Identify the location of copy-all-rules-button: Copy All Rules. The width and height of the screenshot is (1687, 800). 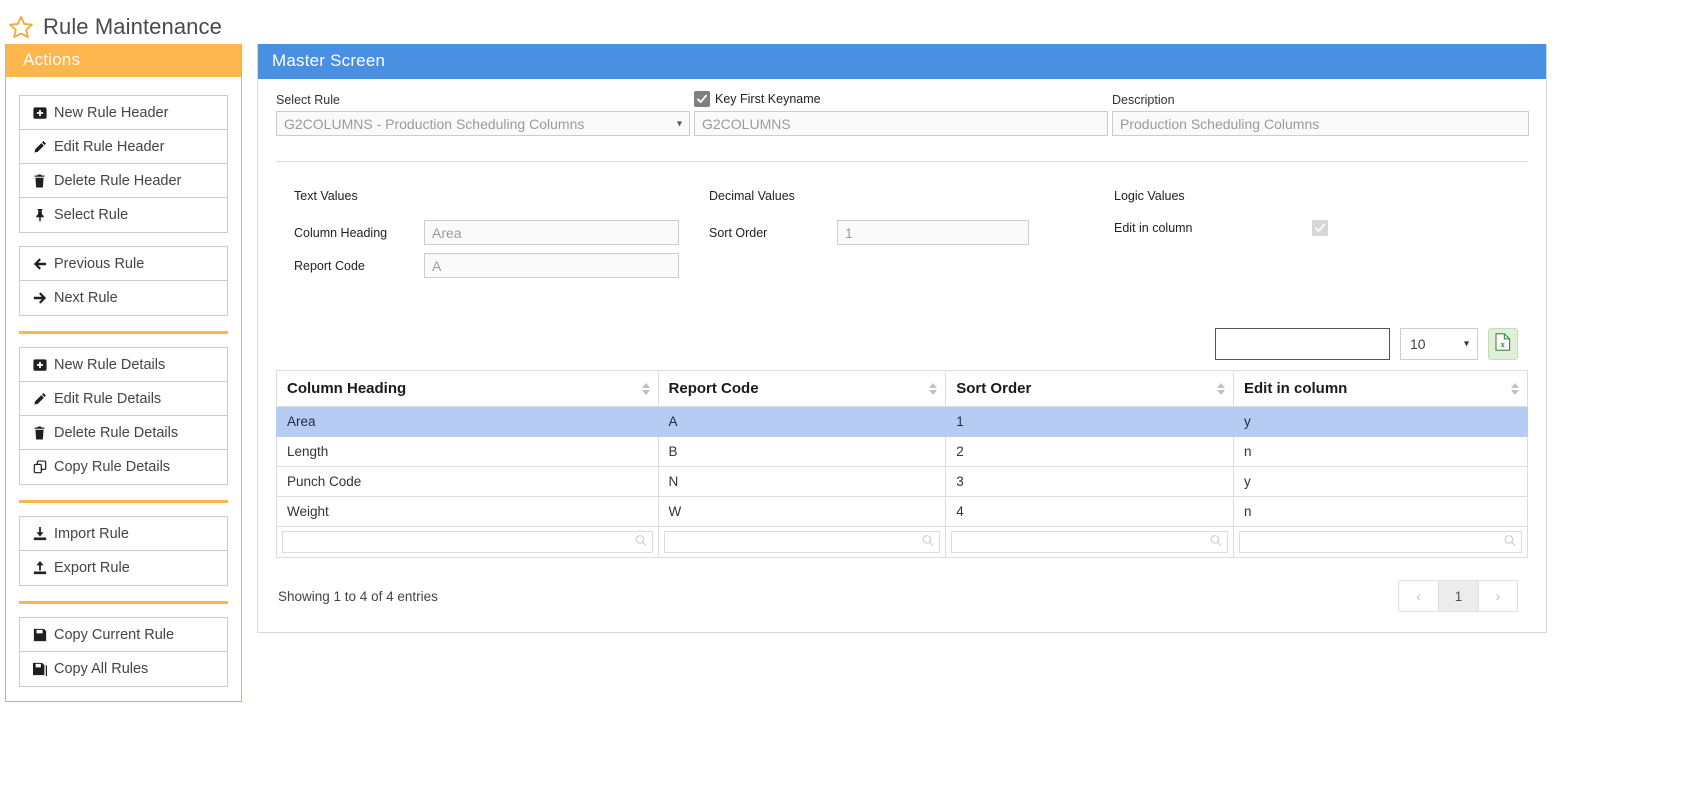
(123, 669).